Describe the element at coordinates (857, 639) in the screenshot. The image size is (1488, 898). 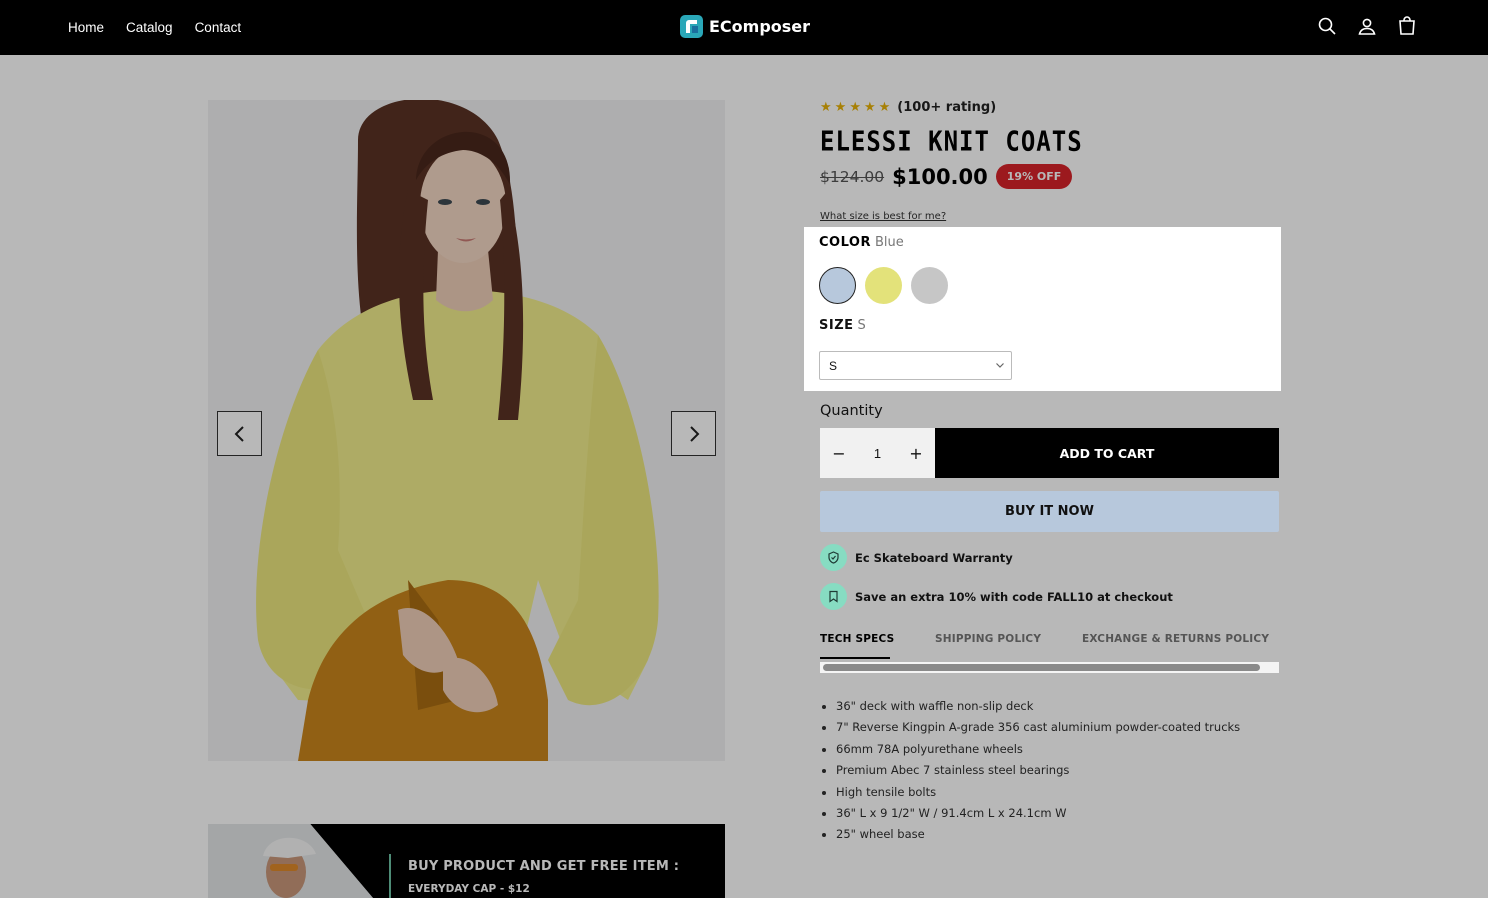
I see `tab-tech-specs: TECH SPECS` at that location.